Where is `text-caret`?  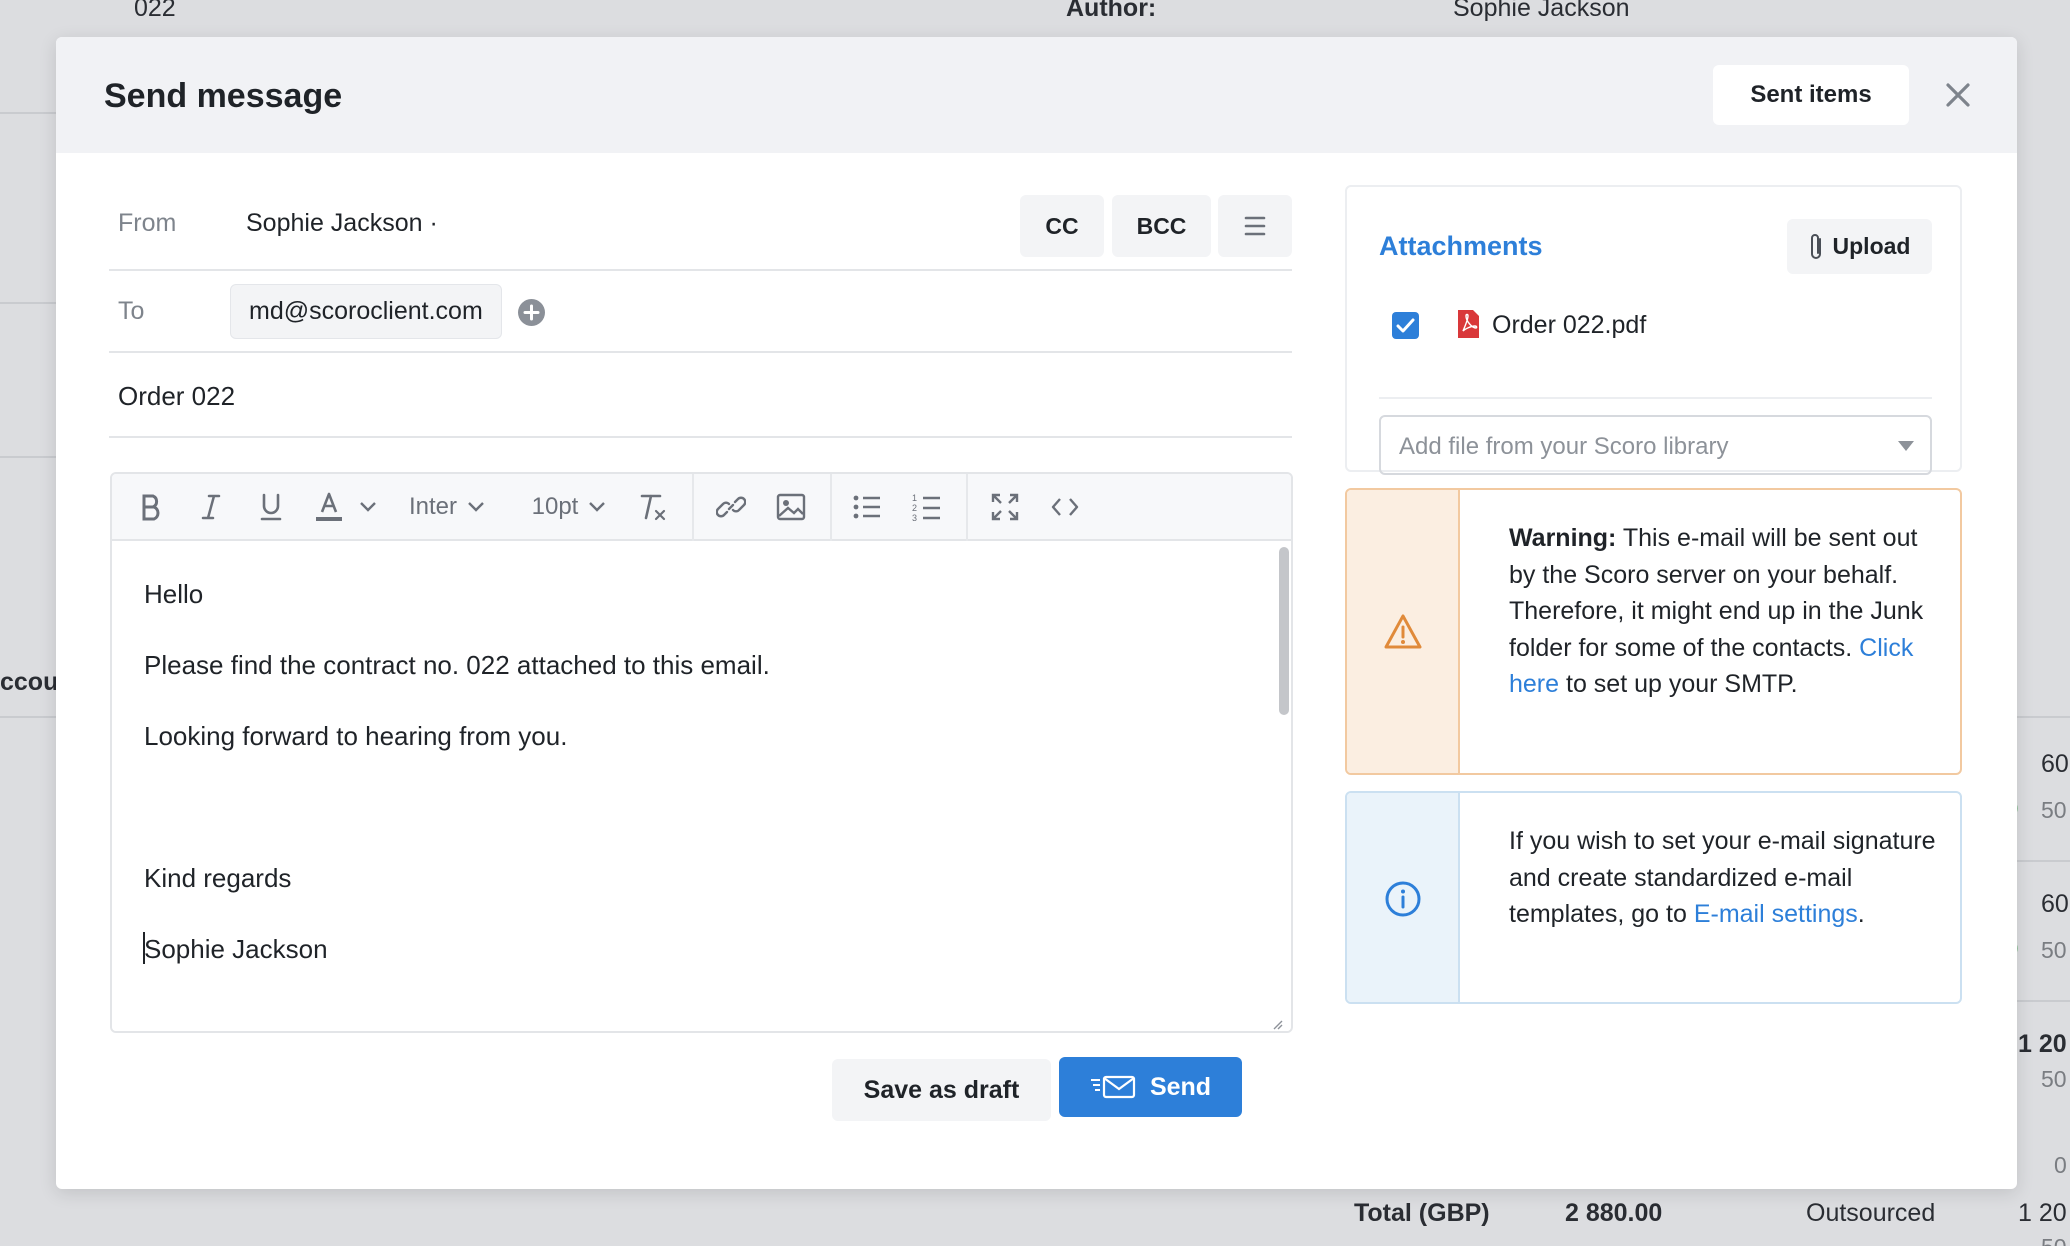 text-caret is located at coordinates (144, 948).